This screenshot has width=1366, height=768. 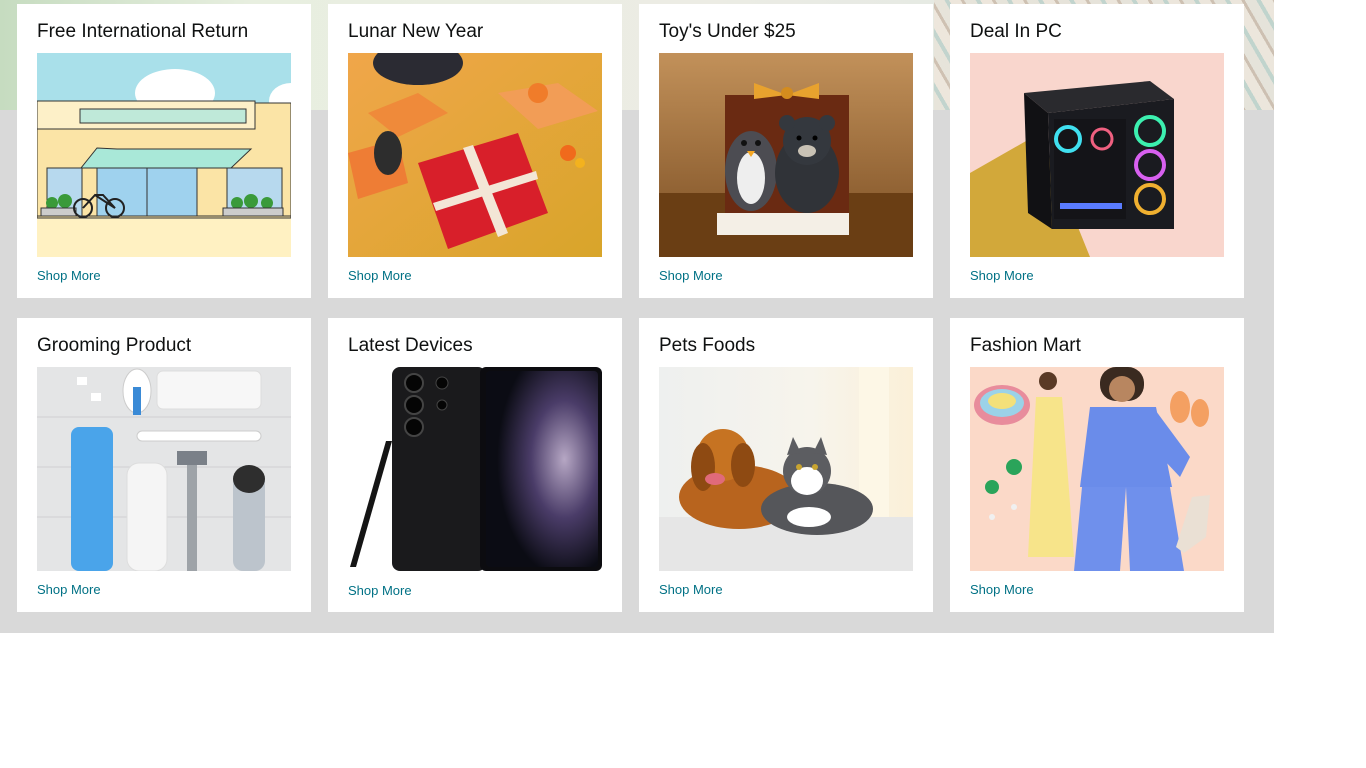 I want to click on card-title: Toy's Under $25, so click(x=727, y=31).